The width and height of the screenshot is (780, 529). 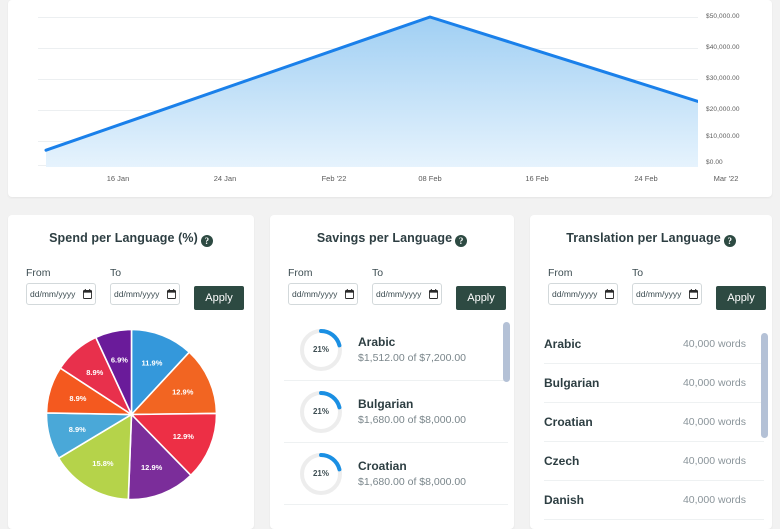 I want to click on y-axis-tick: $30,000.00, so click(x=723, y=78).